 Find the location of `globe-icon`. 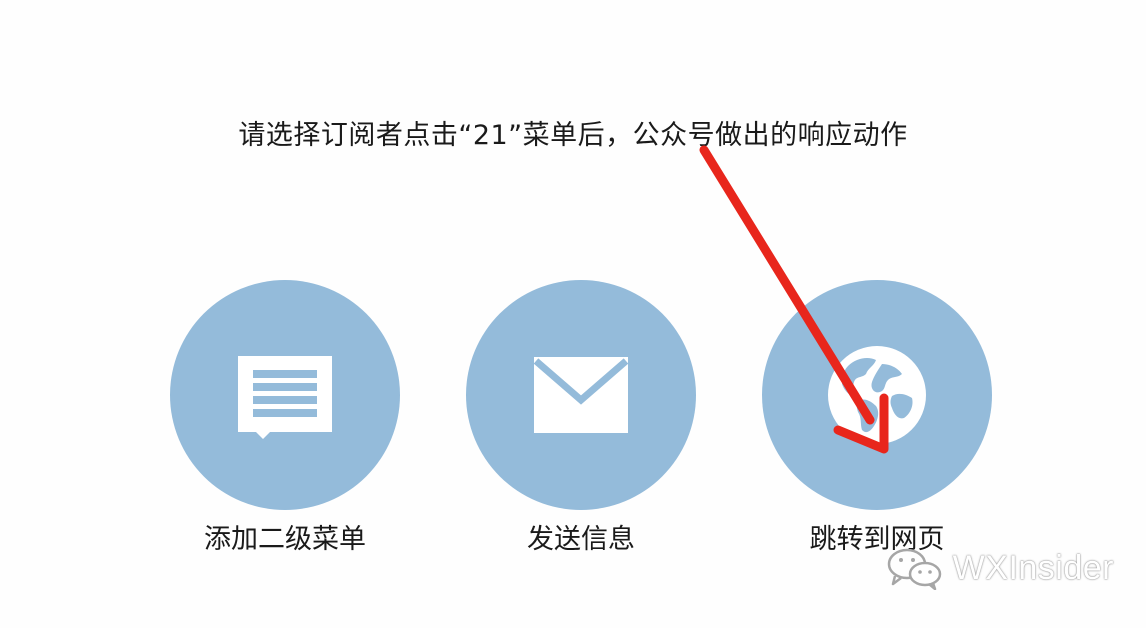

globe-icon is located at coordinates (877, 395).